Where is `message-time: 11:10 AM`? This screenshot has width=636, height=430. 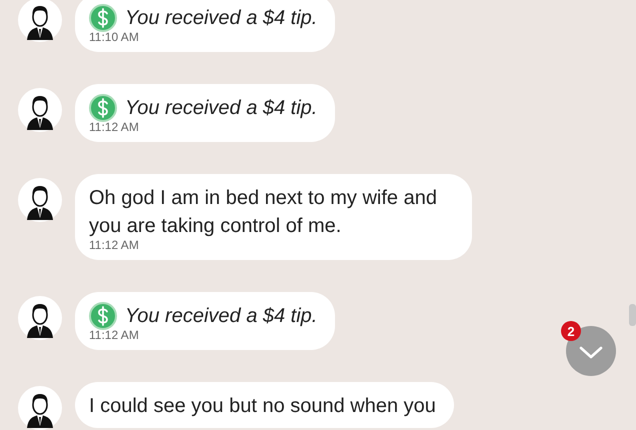
message-time: 11:10 AM is located at coordinates (114, 37).